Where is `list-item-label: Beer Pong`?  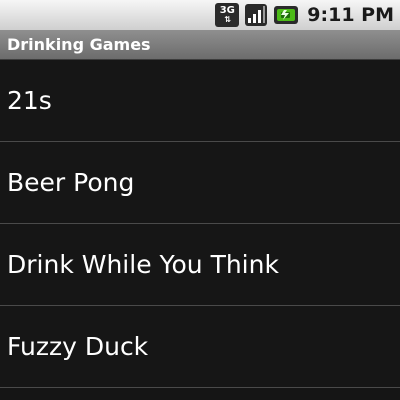 list-item-label: Beer Pong is located at coordinates (71, 182).